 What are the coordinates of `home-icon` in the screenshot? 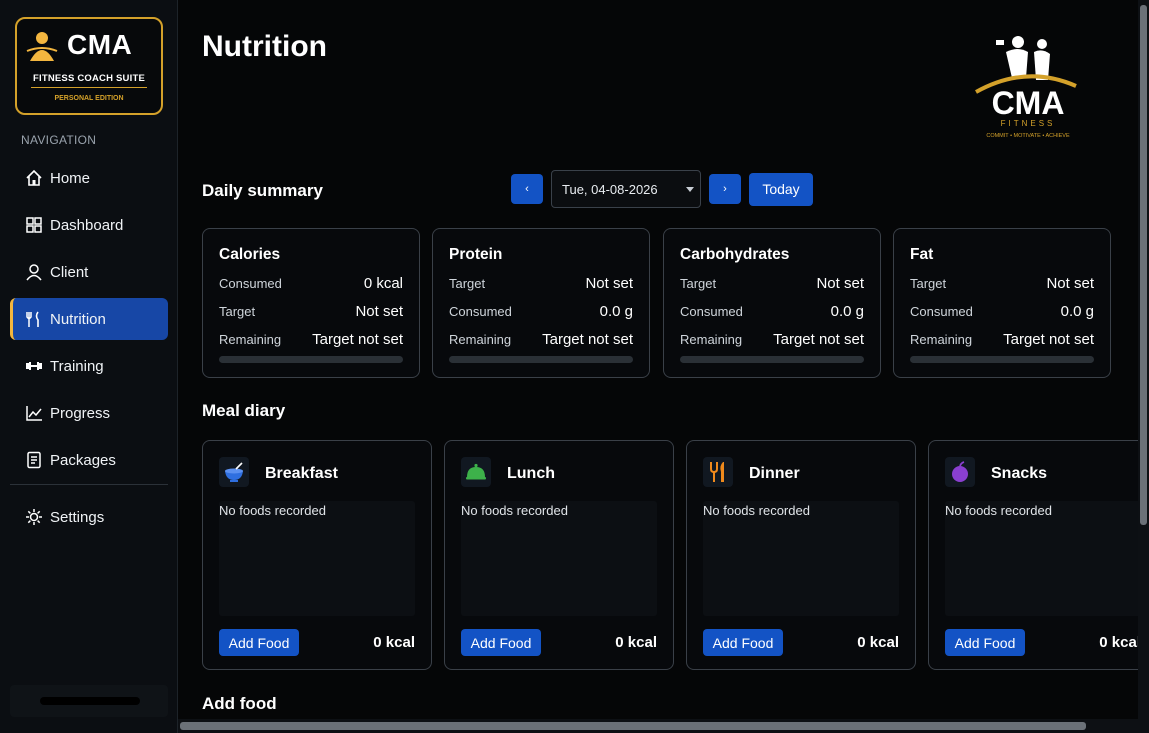 It's located at (34, 178).